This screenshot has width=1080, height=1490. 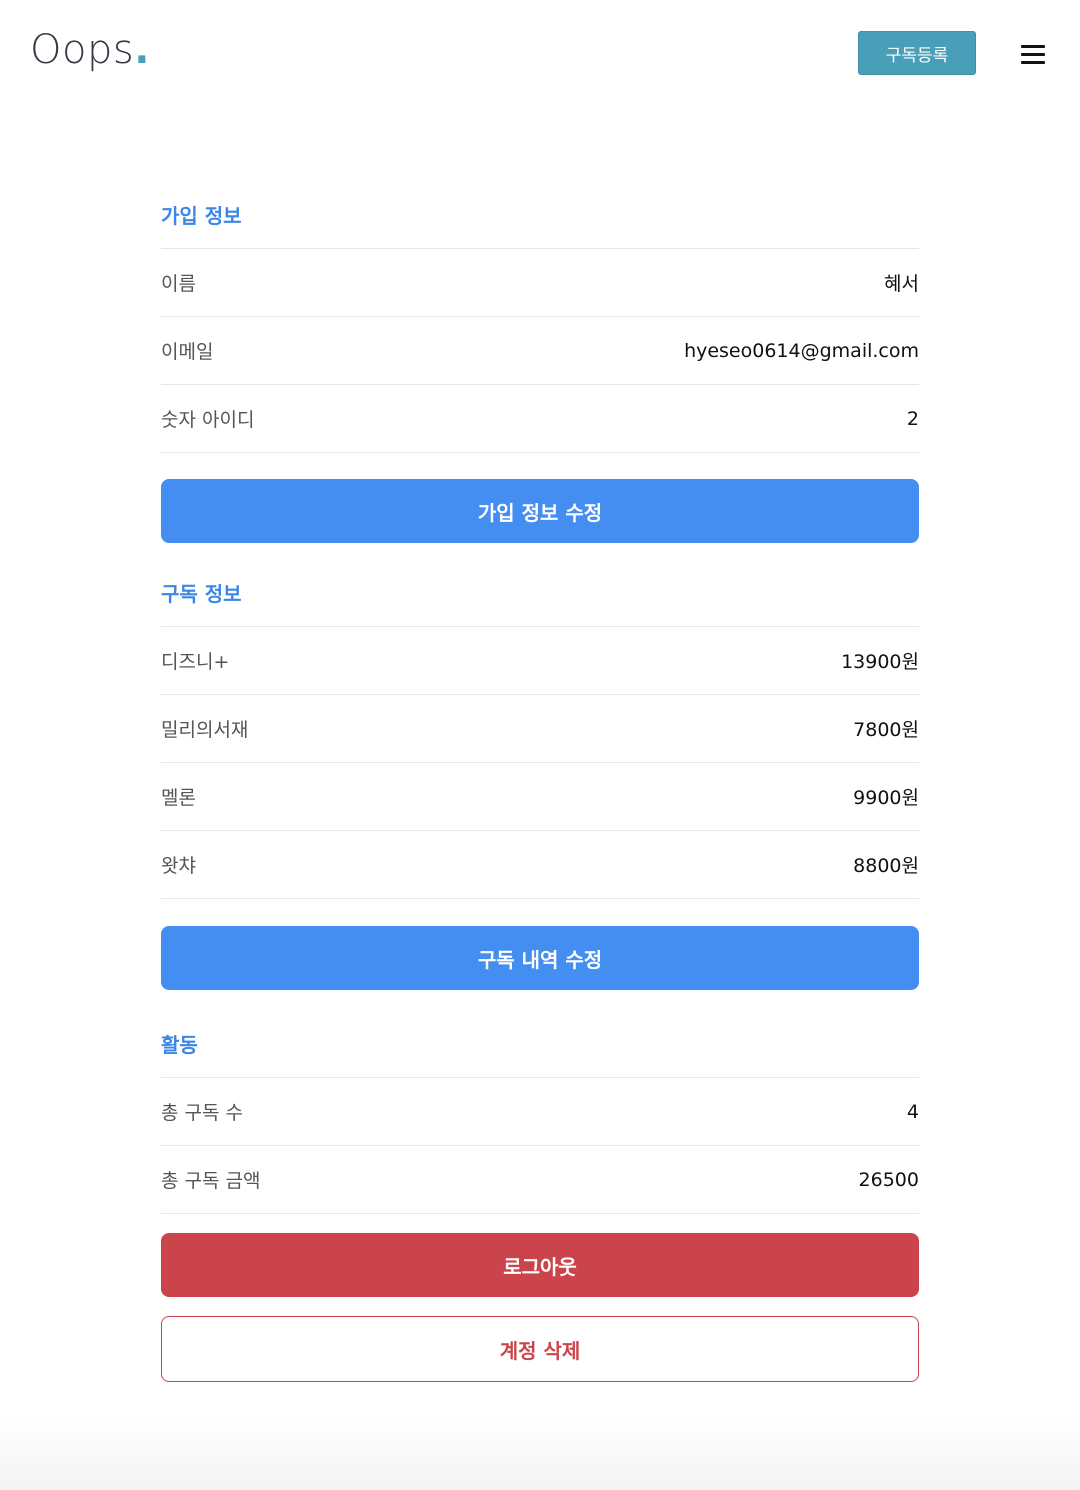 What do you see at coordinates (801, 350) in the screenshot?
I see `row-value: hyeseo0614@gmail.com` at bounding box center [801, 350].